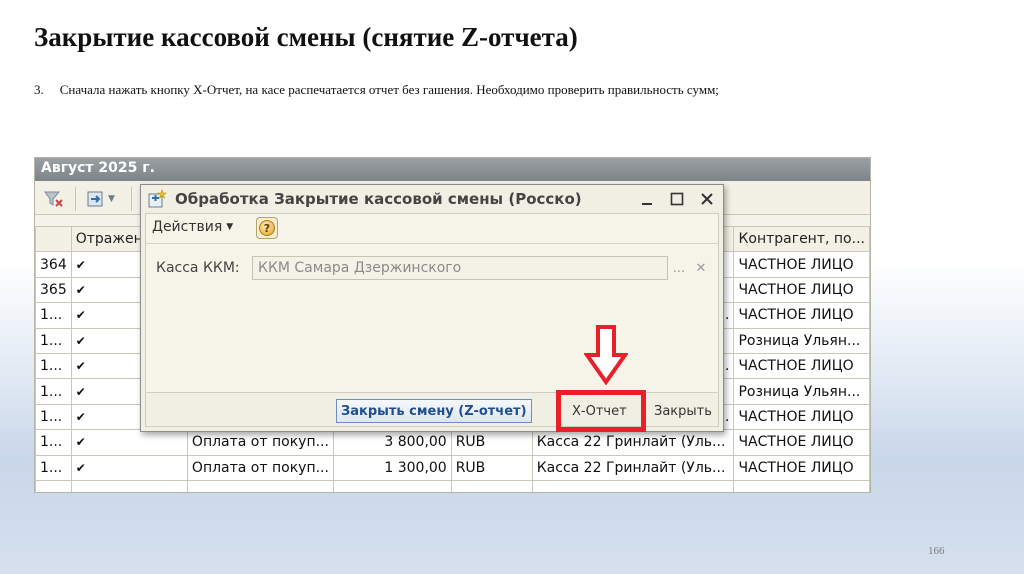 The width and height of the screenshot is (1024, 574). I want to click on journal-header: Август 2025 г., so click(452, 169).